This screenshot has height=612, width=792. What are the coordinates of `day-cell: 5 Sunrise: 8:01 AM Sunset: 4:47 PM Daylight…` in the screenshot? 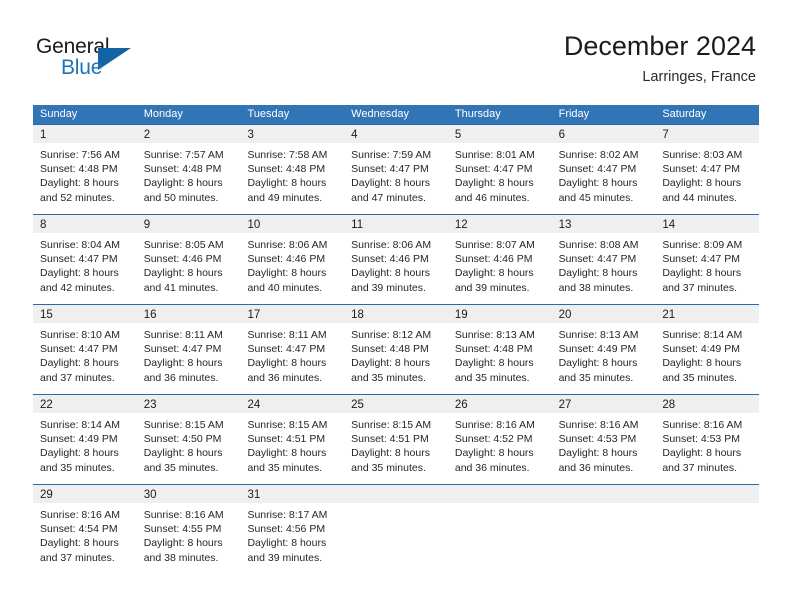 It's located at (499, 169).